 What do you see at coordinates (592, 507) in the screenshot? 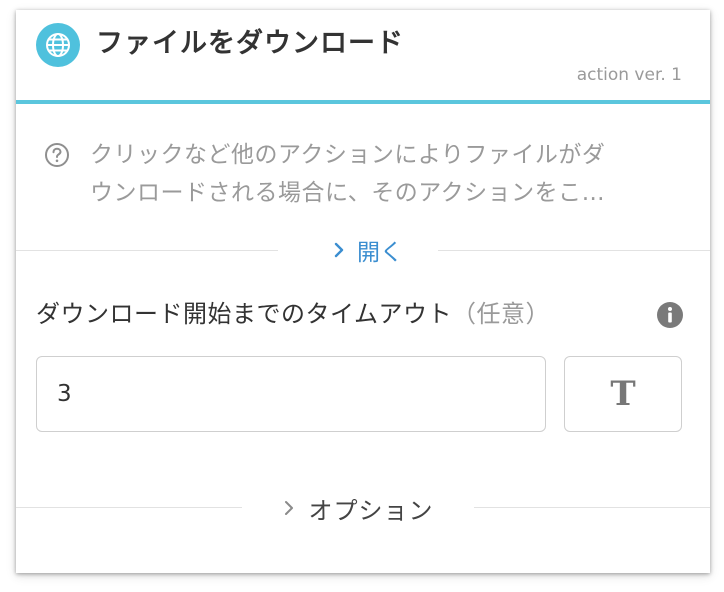
I see `options-divider-right` at bounding box center [592, 507].